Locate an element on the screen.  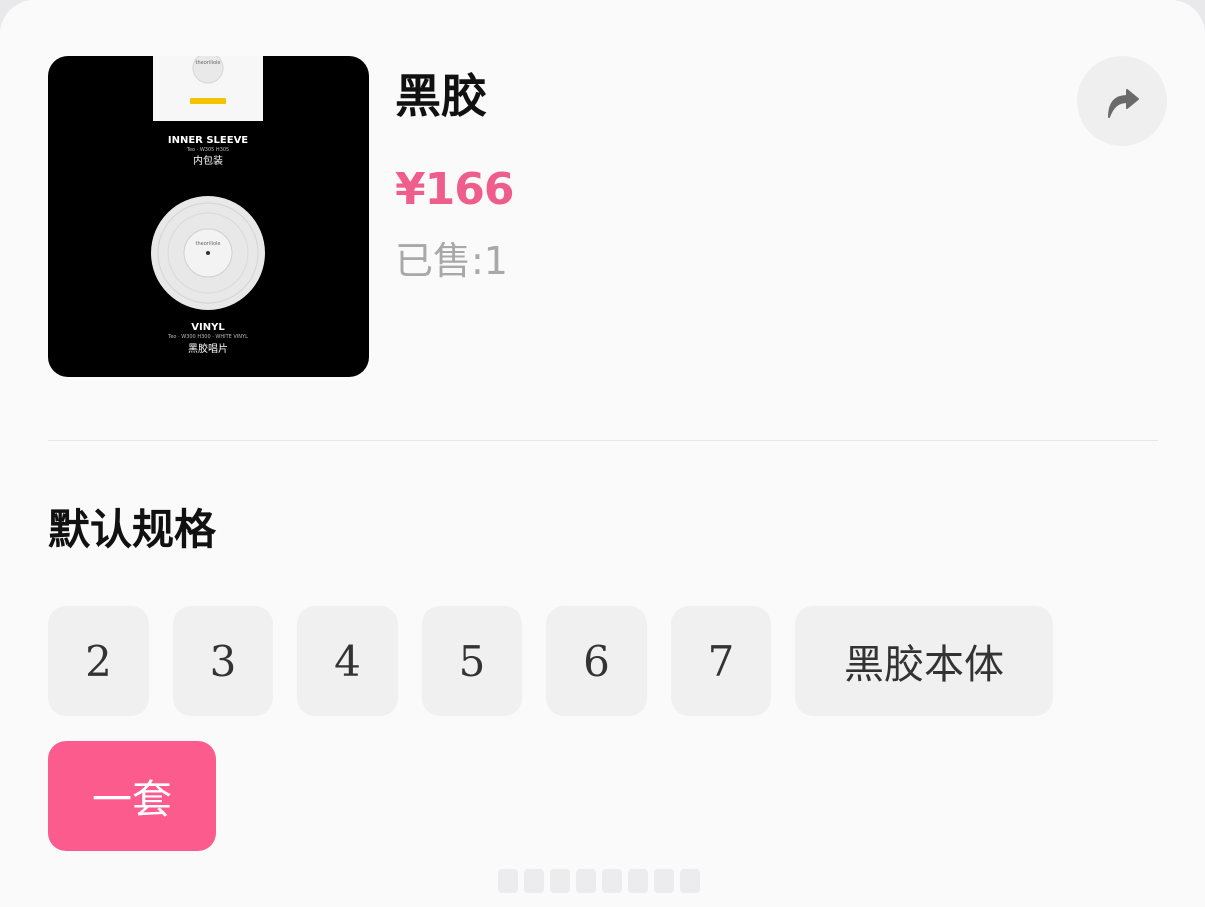
vinyl-heading: VINYL is located at coordinates (208, 327).